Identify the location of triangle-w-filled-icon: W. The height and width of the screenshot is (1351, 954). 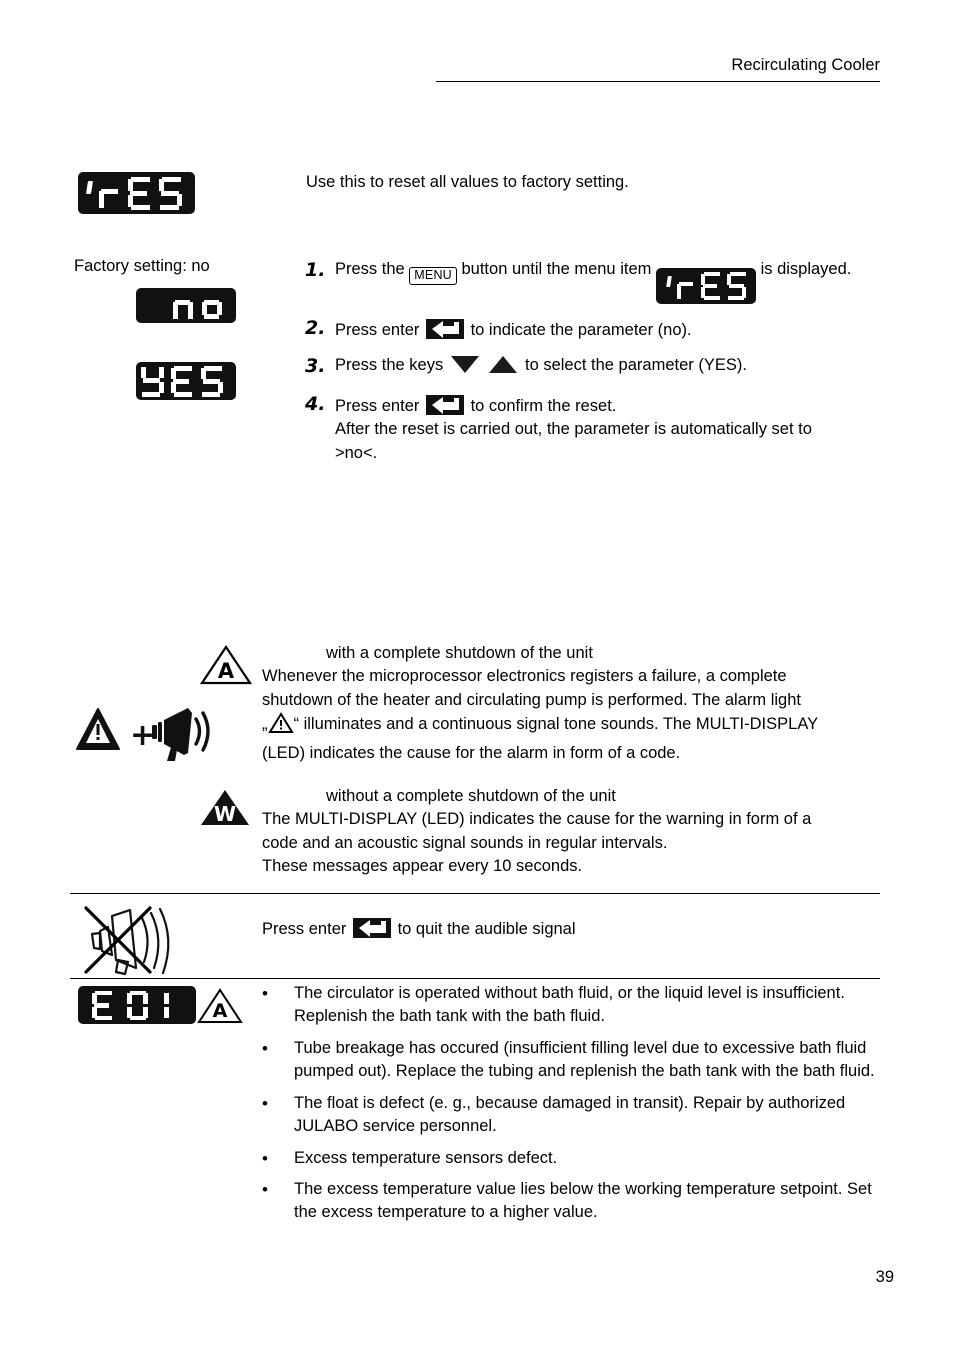
(225, 808).